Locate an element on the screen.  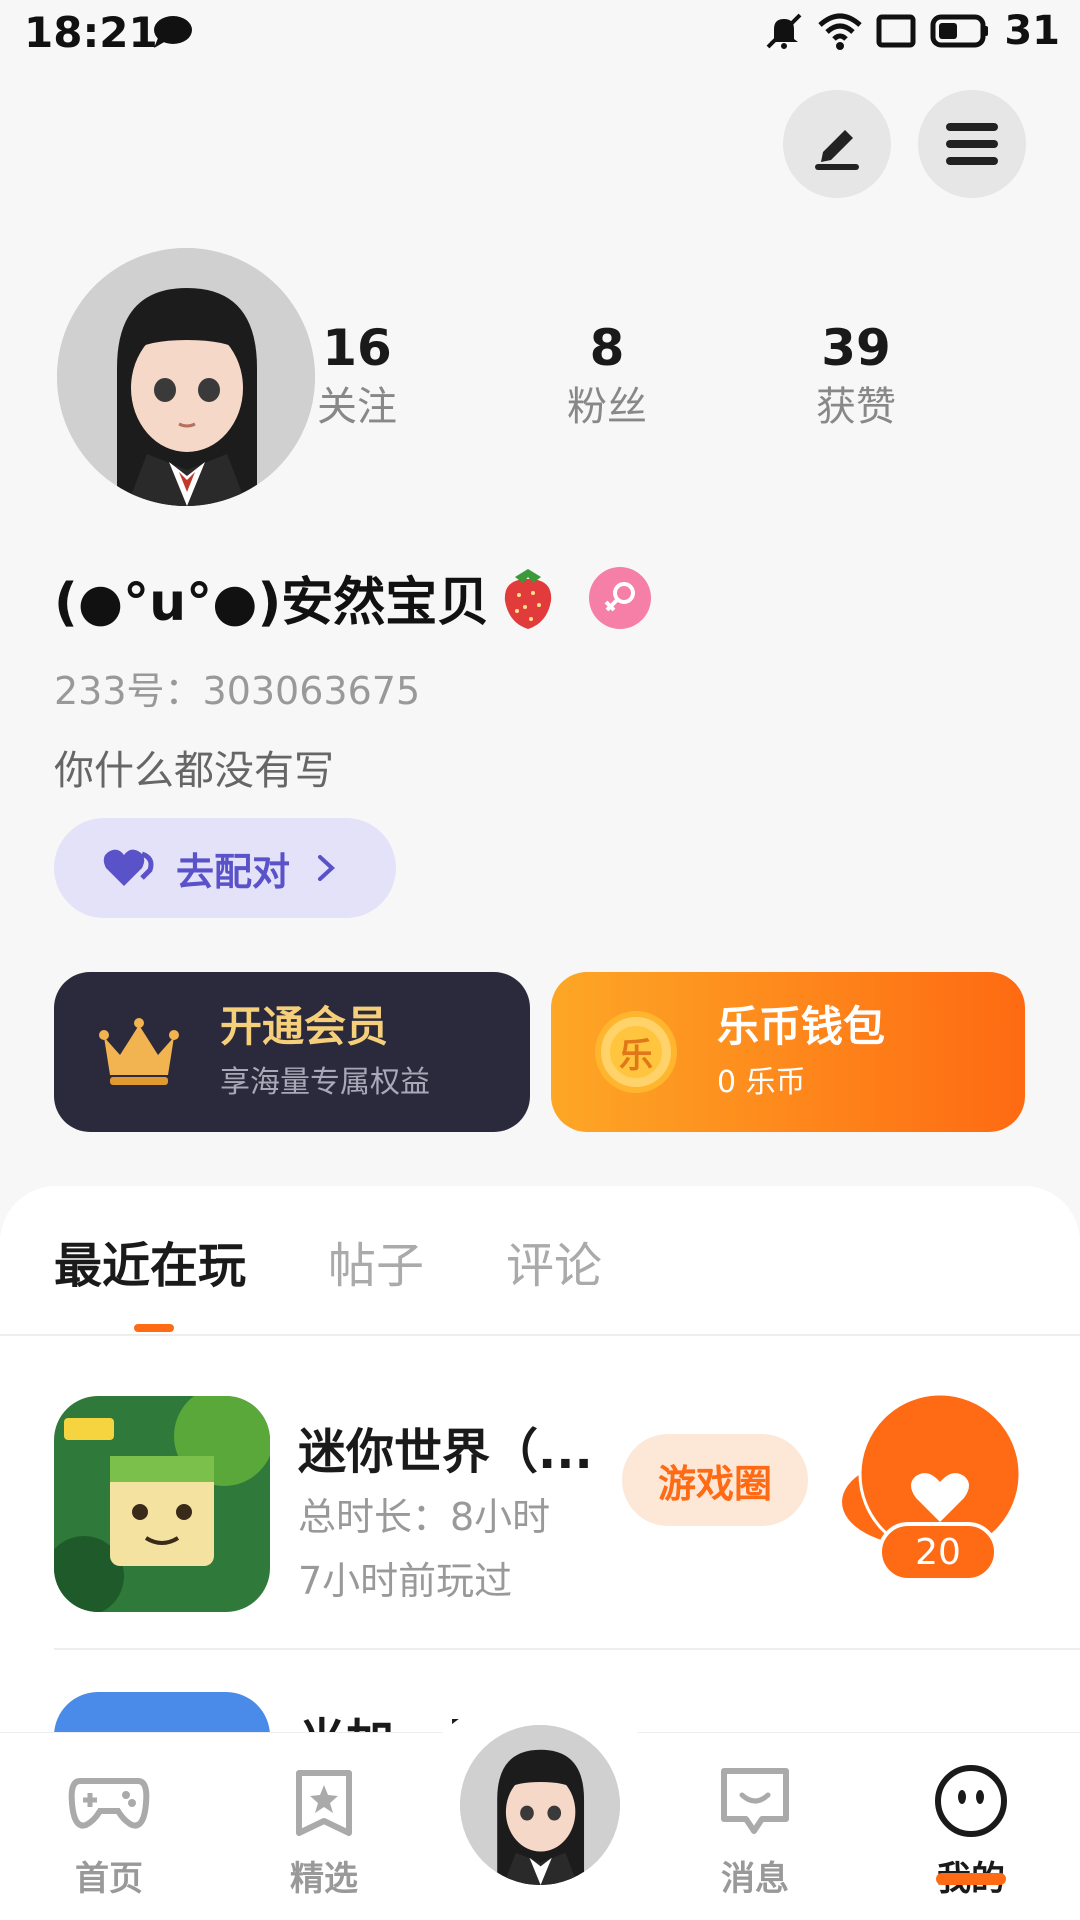
female-icon is located at coordinates (620, 596).